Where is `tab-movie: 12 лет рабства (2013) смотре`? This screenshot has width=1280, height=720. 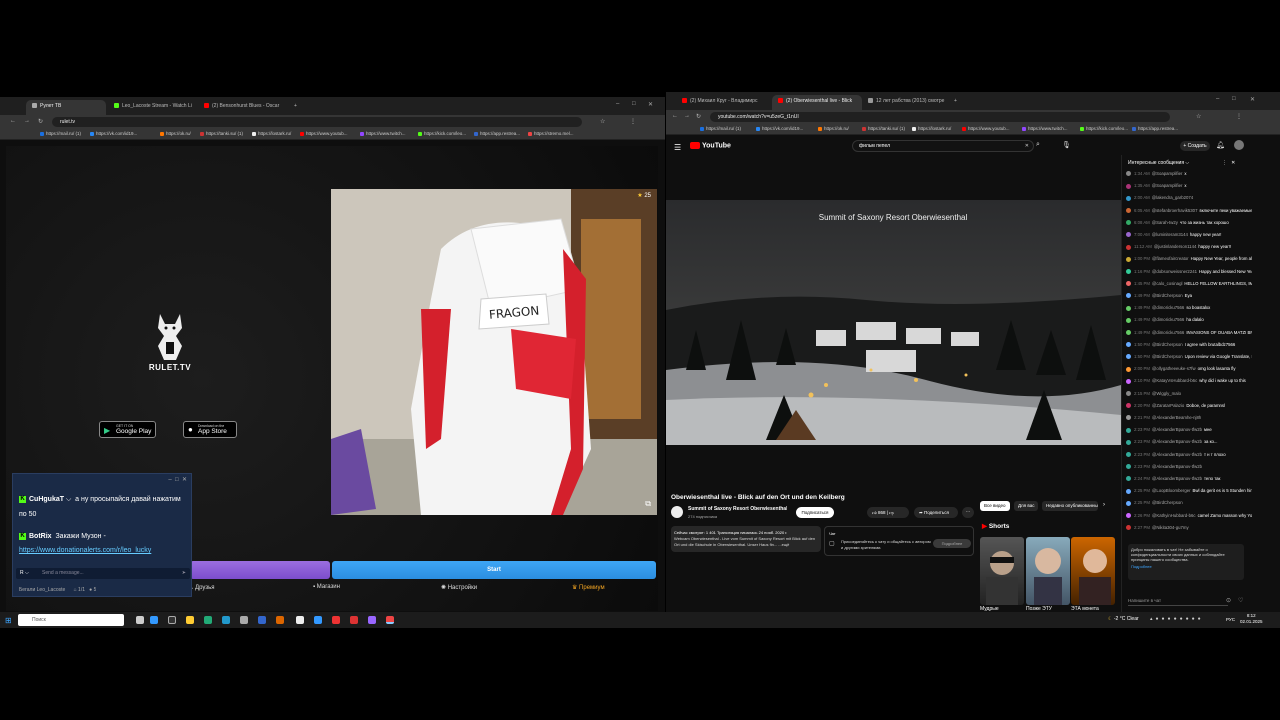 tab-movie: 12 лет рабства (2013) смотре is located at coordinates (907, 102).